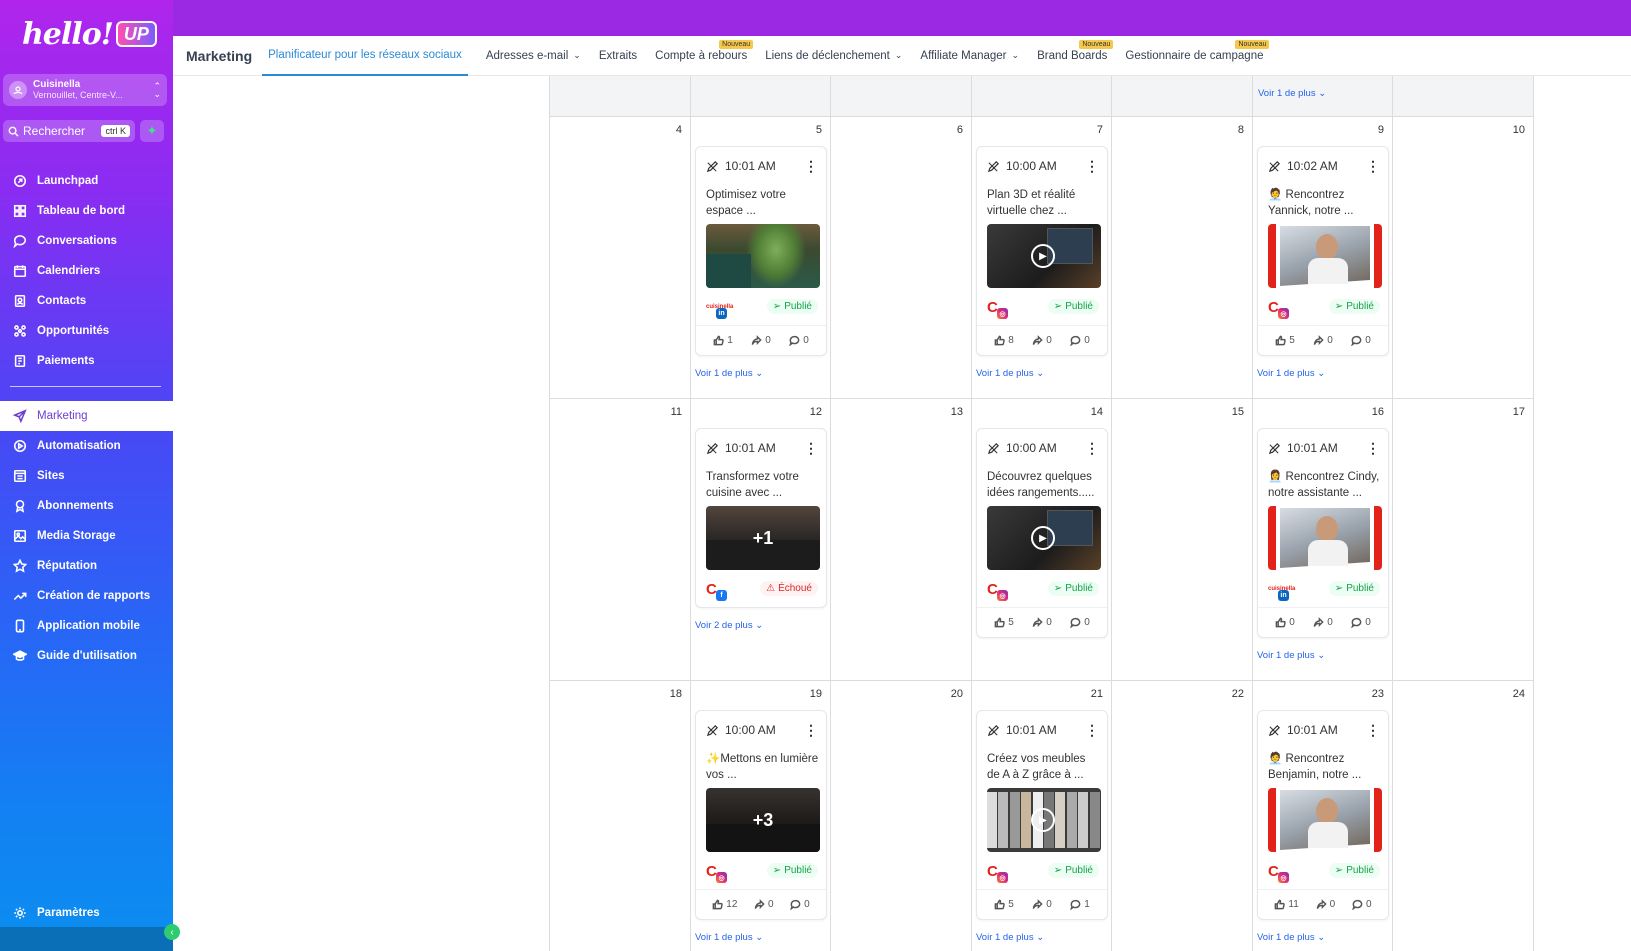 The image size is (1631, 951). Describe the element at coordinates (86, 656) in the screenshot. I see `sidebar-item-guide-d-utilisation: Guide d'utilisation` at that location.